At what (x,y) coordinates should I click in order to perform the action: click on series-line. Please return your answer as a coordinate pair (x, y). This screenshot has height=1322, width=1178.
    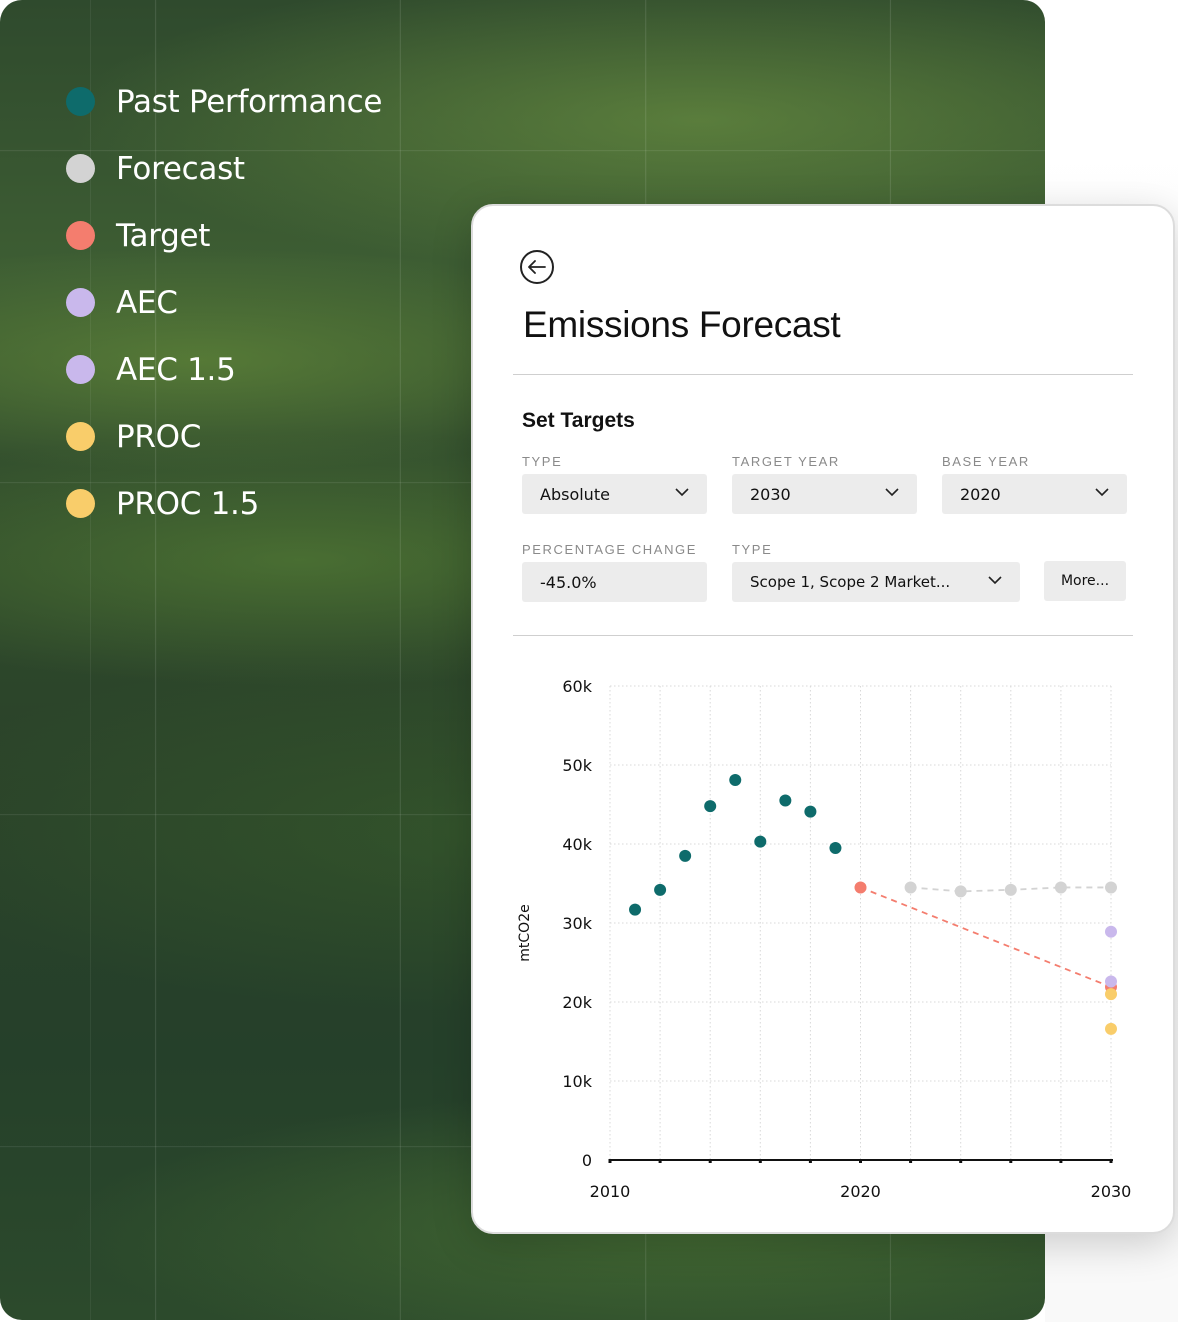
    Looking at the image, I should click on (986, 937).